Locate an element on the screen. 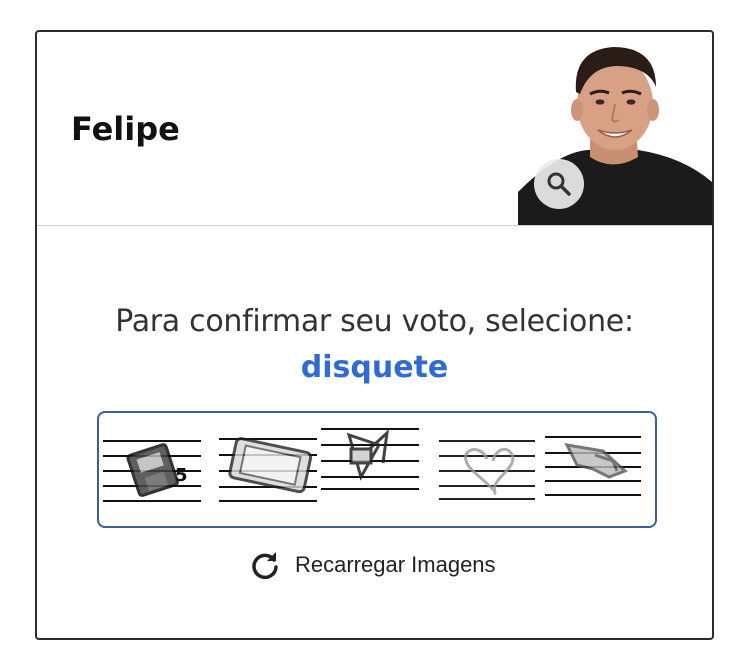 The height and width of the screenshot is (655, 750). candidate-name: Felipe is located at coordinates (125, 129).